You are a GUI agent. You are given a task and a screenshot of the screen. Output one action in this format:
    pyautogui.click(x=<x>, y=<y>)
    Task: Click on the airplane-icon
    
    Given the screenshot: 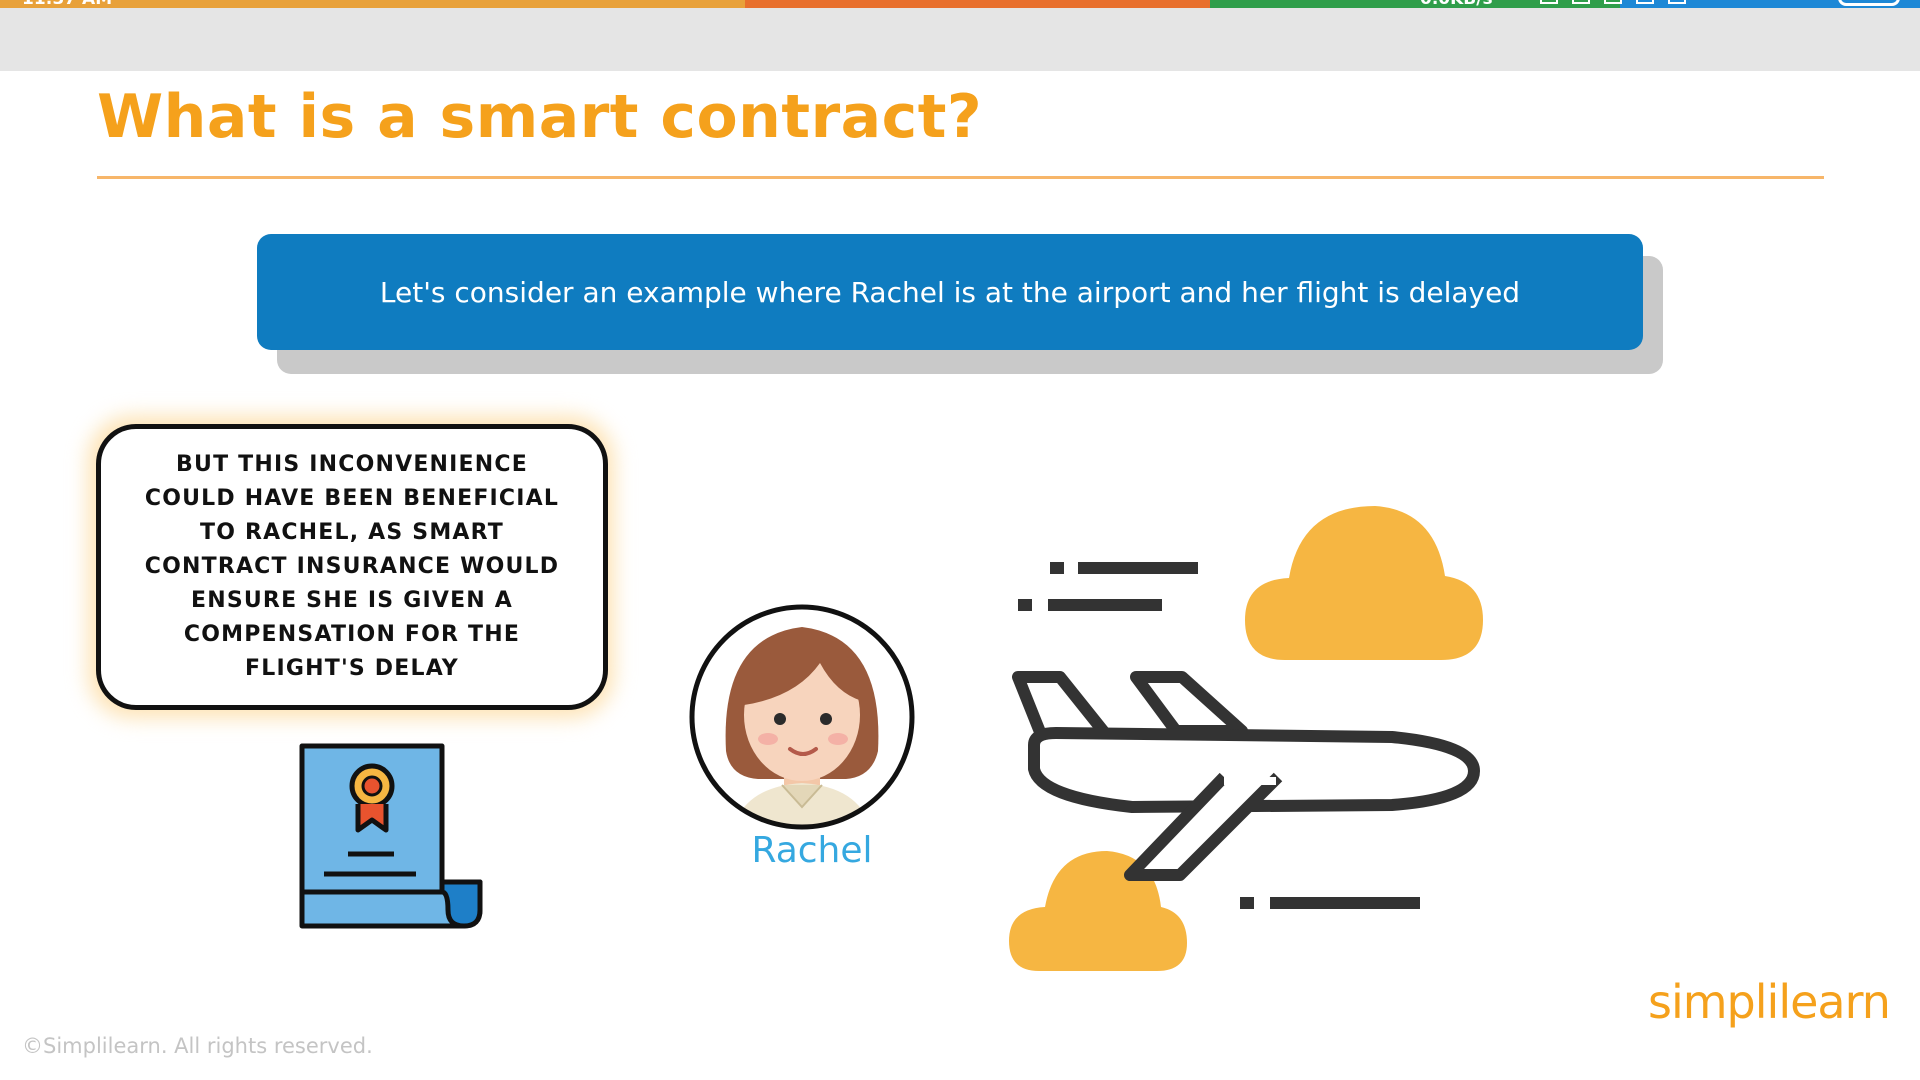 What is the action you would take?
    pyautogui.click(x=1246, y=735)
    